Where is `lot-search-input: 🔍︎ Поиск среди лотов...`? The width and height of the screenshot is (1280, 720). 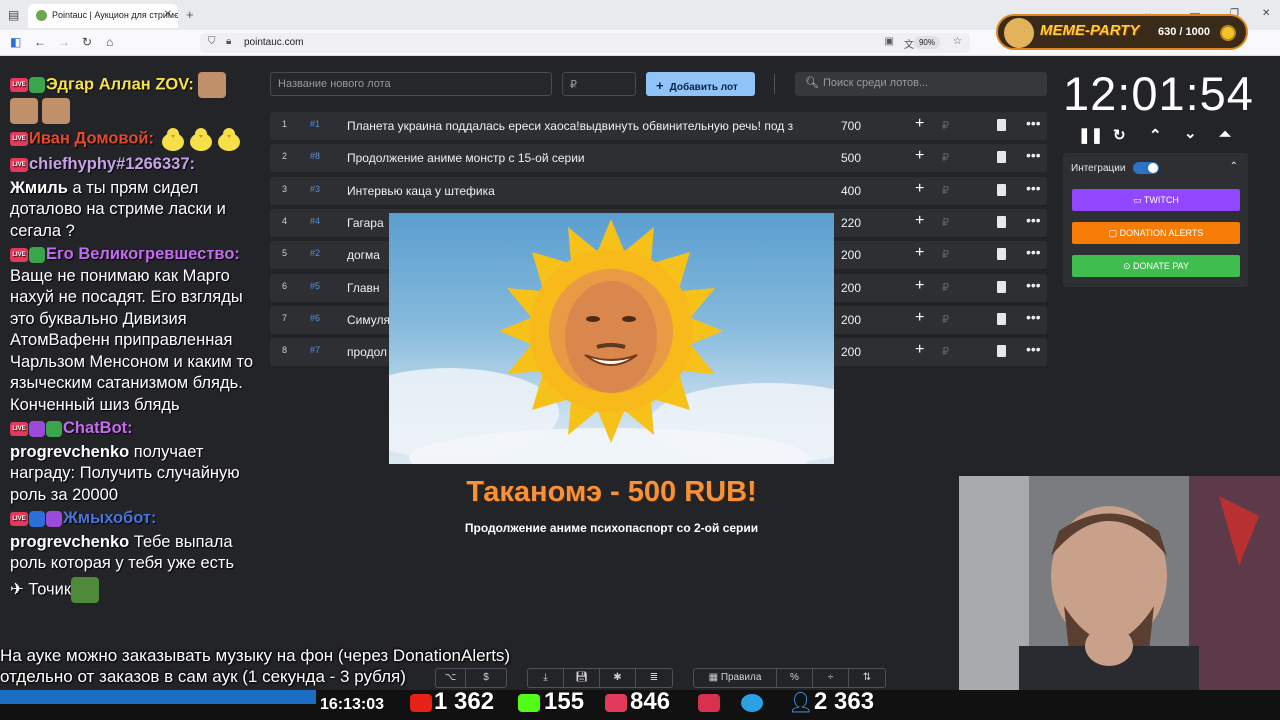
lot-search-input: 🔍︎ Поиск среди лотов... is located at coordinates (921, 84).